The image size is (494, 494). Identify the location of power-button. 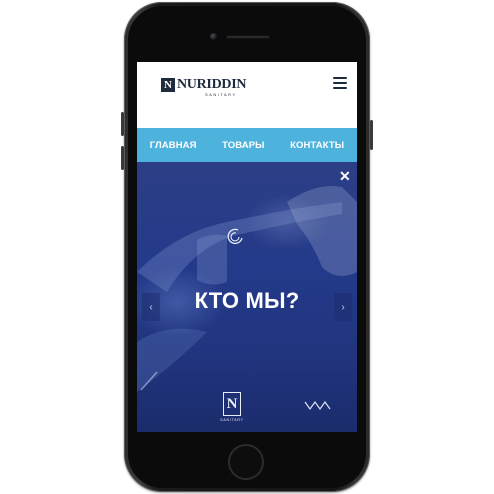
(371, 135).